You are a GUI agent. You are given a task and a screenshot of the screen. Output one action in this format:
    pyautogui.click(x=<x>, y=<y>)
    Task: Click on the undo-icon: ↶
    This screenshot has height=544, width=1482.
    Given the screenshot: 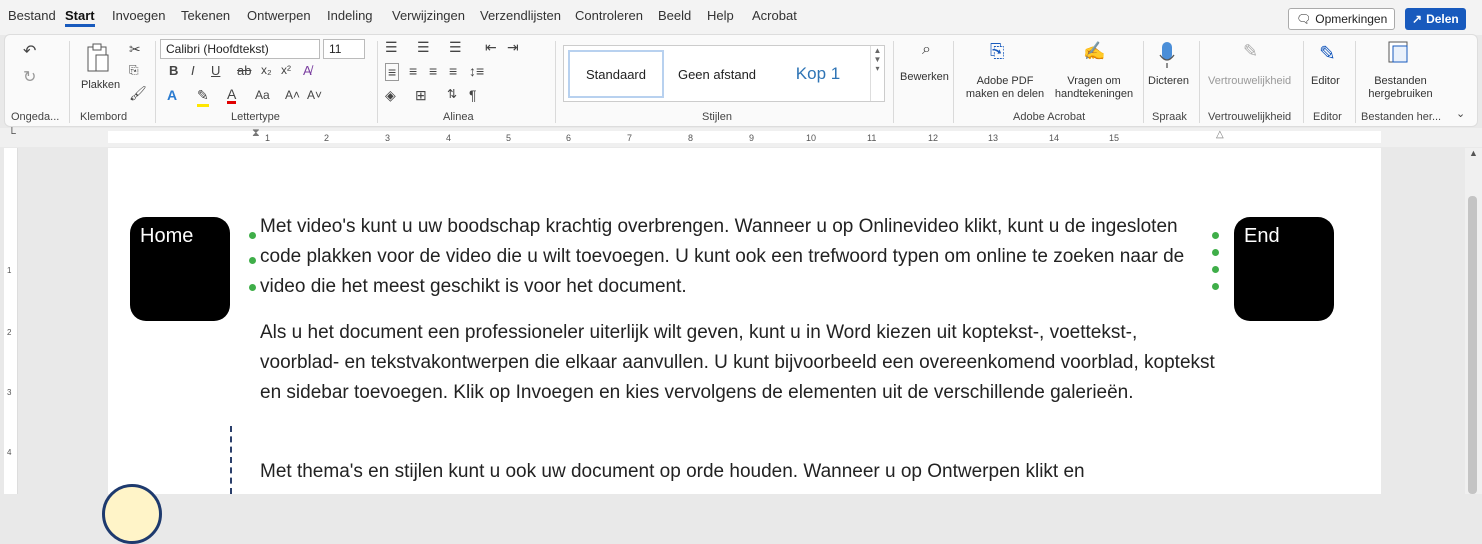 What is the action you would take?
    pyautogui.click(x=29, y=51)
    